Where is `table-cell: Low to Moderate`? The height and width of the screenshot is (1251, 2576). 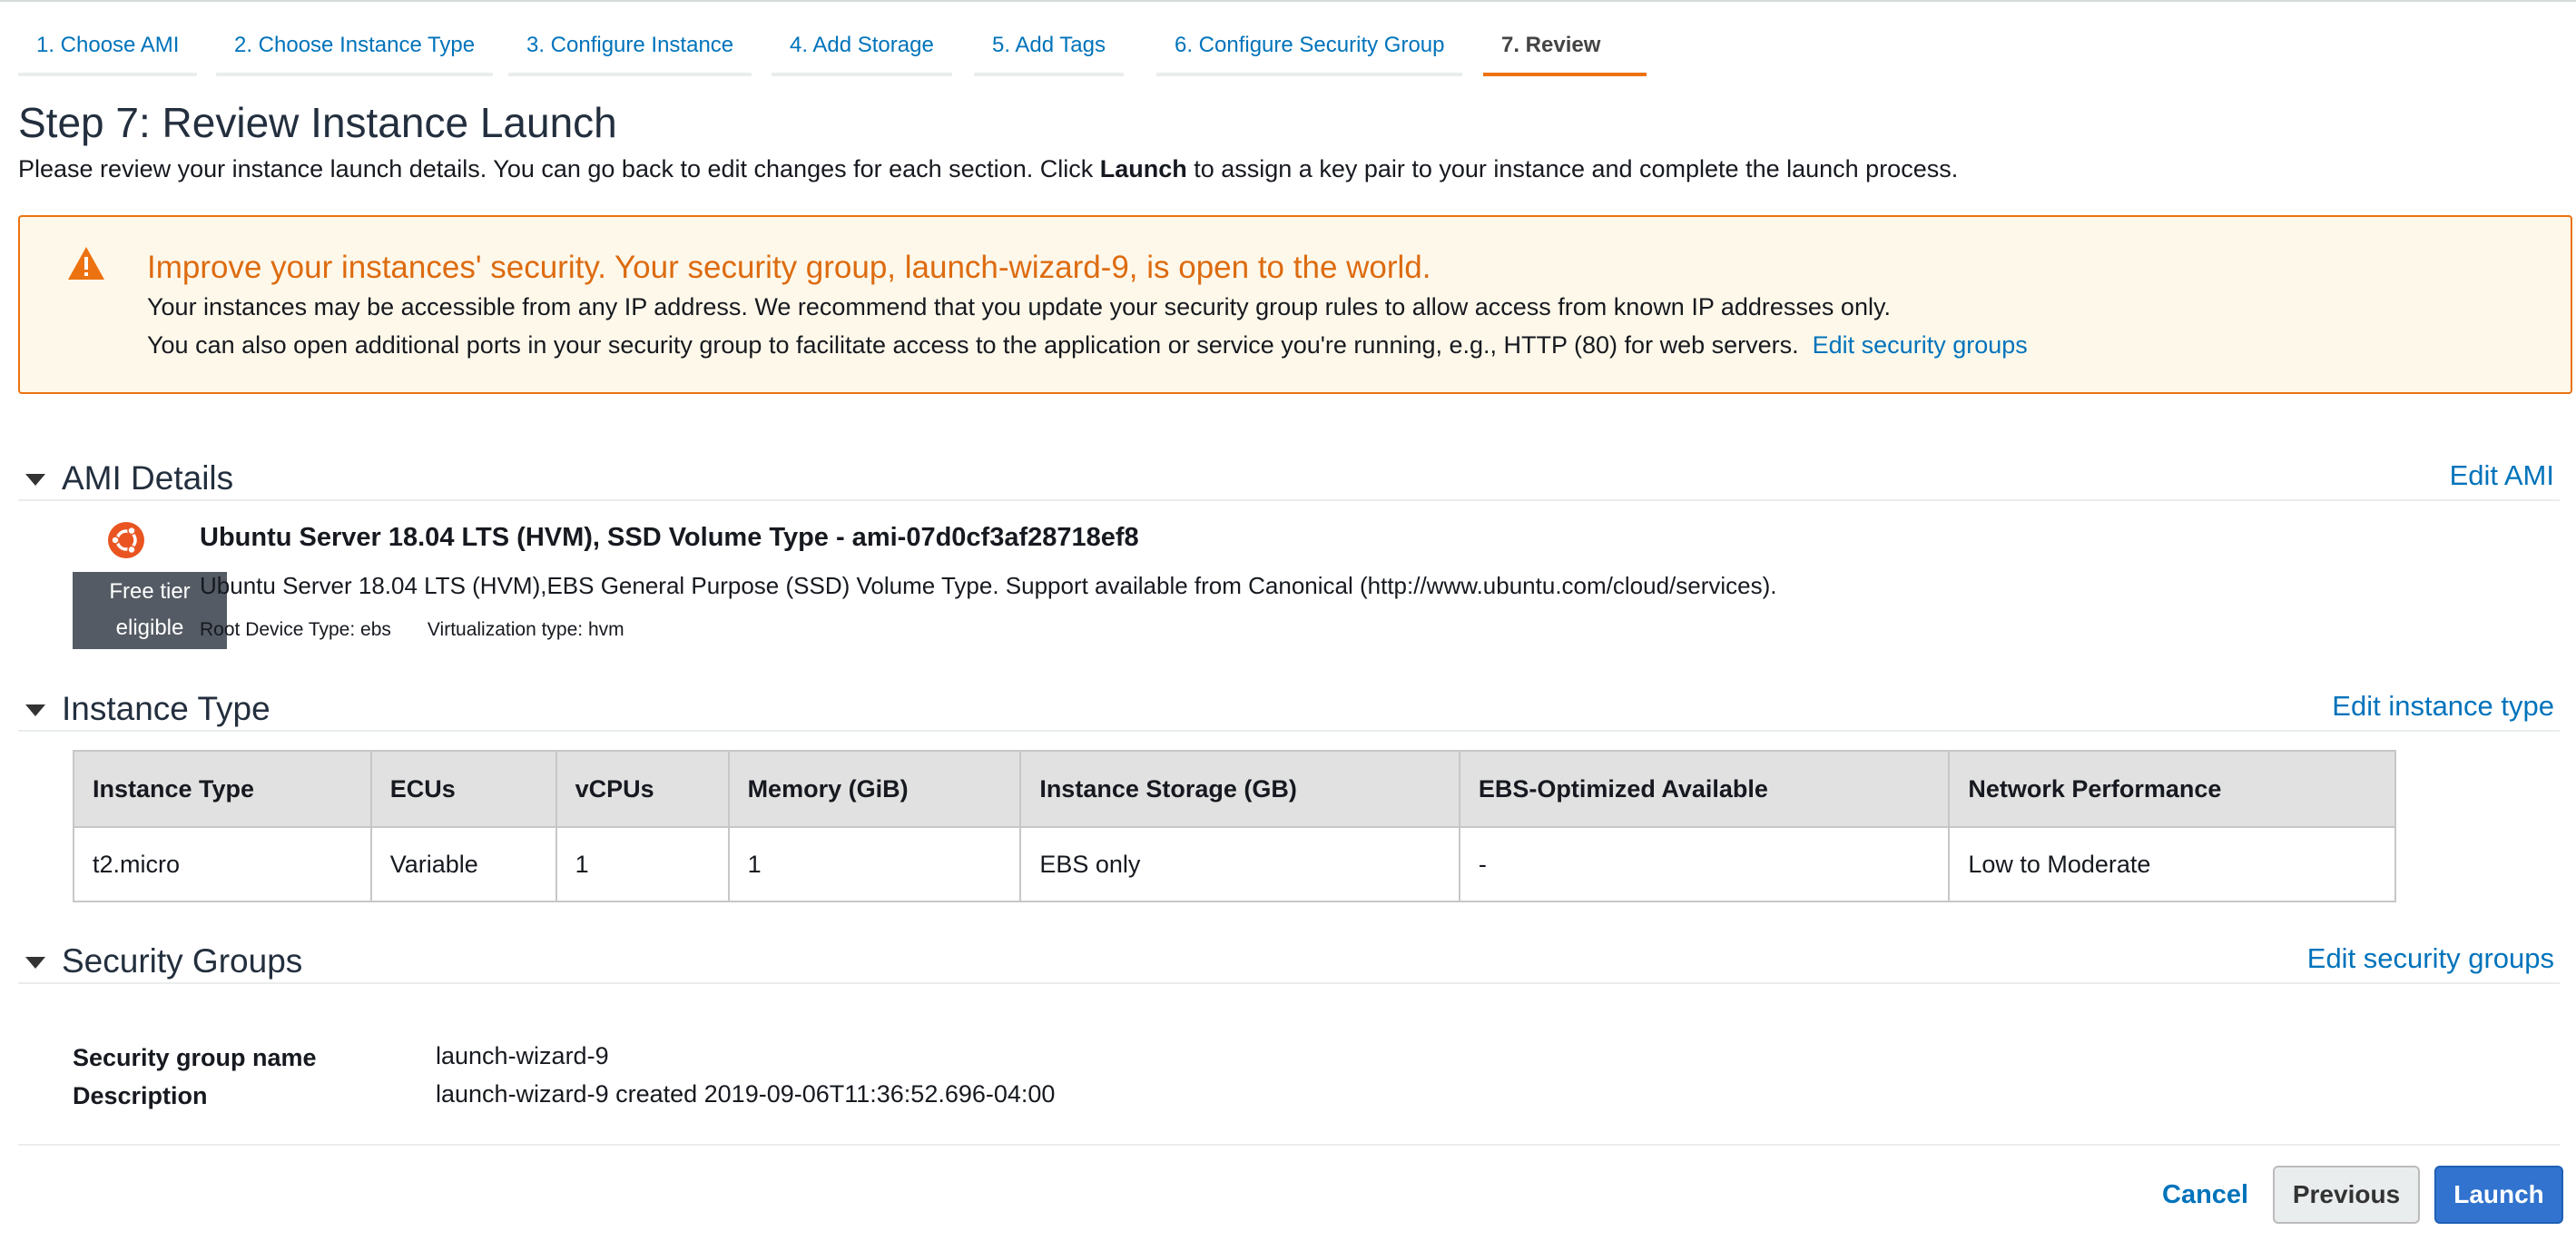
table-cell: Low to Moderate is located at coordinates (2172, 864).